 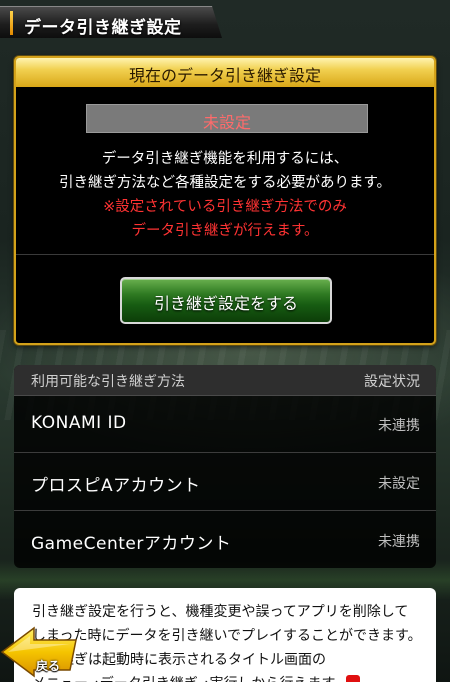 What do you see at coordinates (103, 28) in the screenshot?
I see `page-title: データ引き継ぎ設定` at bounding box center [103, 28].